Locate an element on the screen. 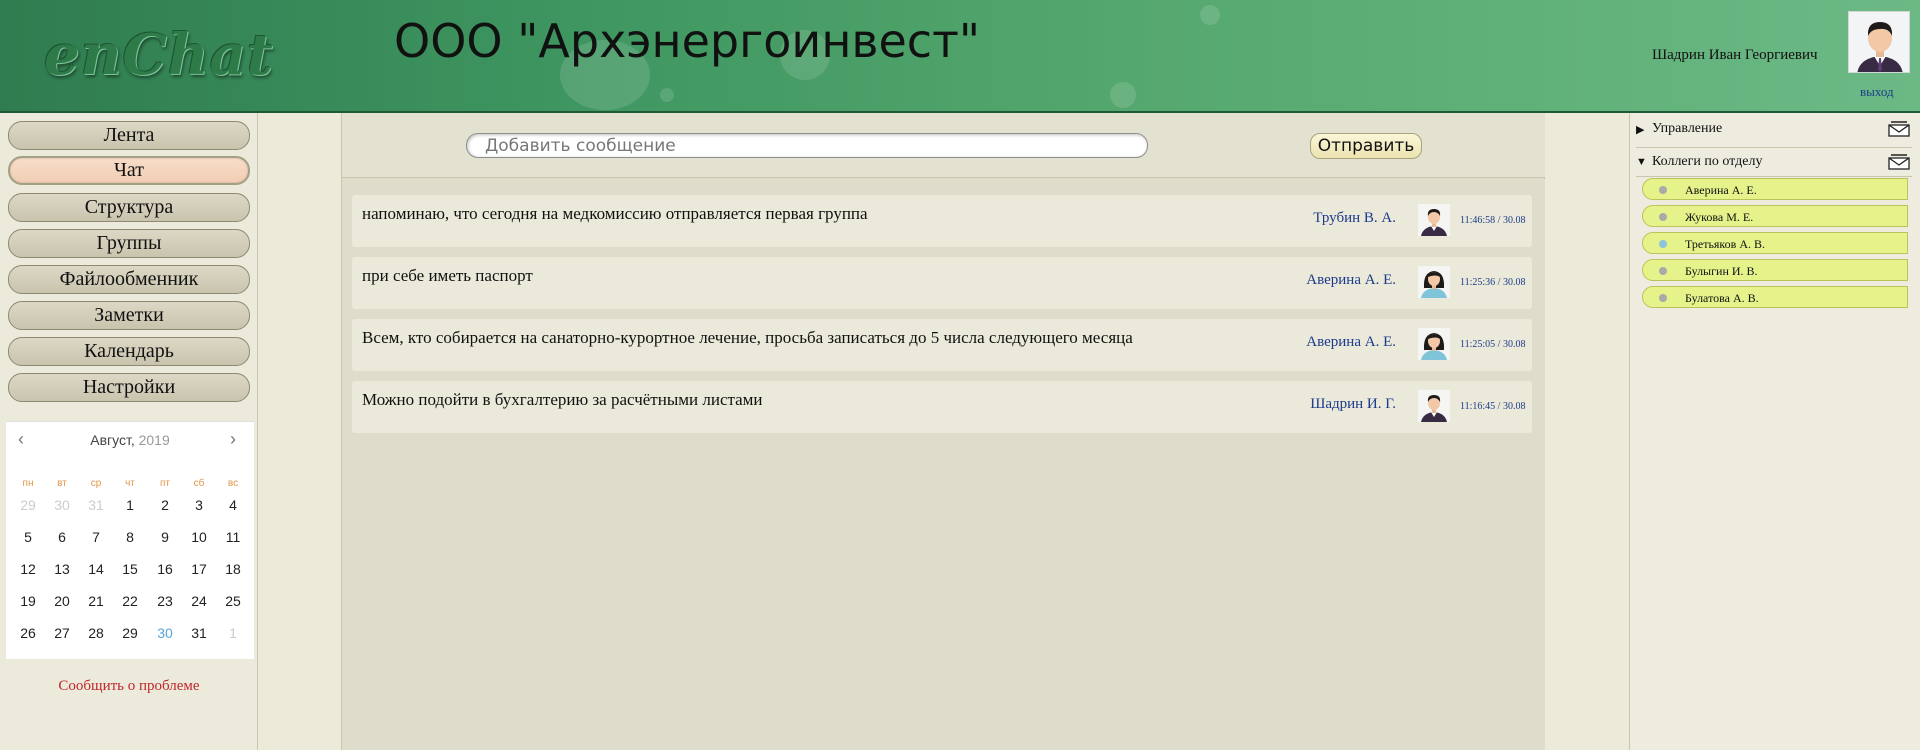 The image size is (1920, 750). colleague-name: Аверина А. Е. is located at coordinates (1721, 190).